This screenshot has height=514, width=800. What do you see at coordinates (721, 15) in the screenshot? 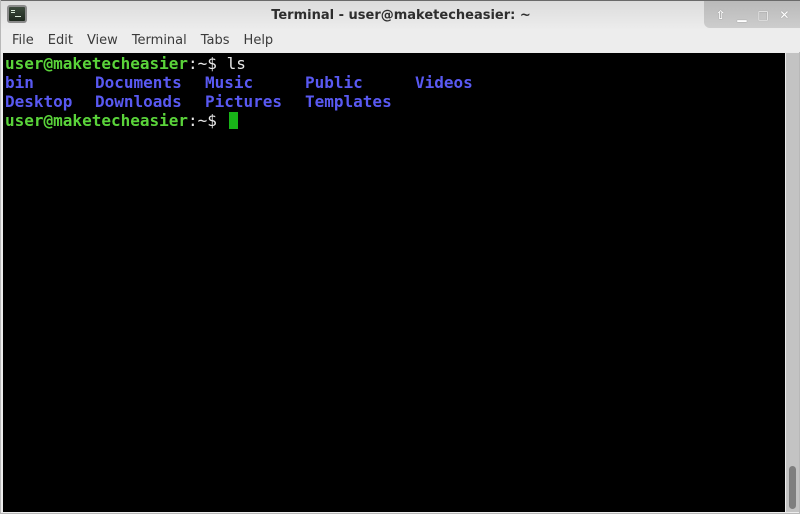
I see `keep-above-icon: ⇧` at bounding box center [721, 15].